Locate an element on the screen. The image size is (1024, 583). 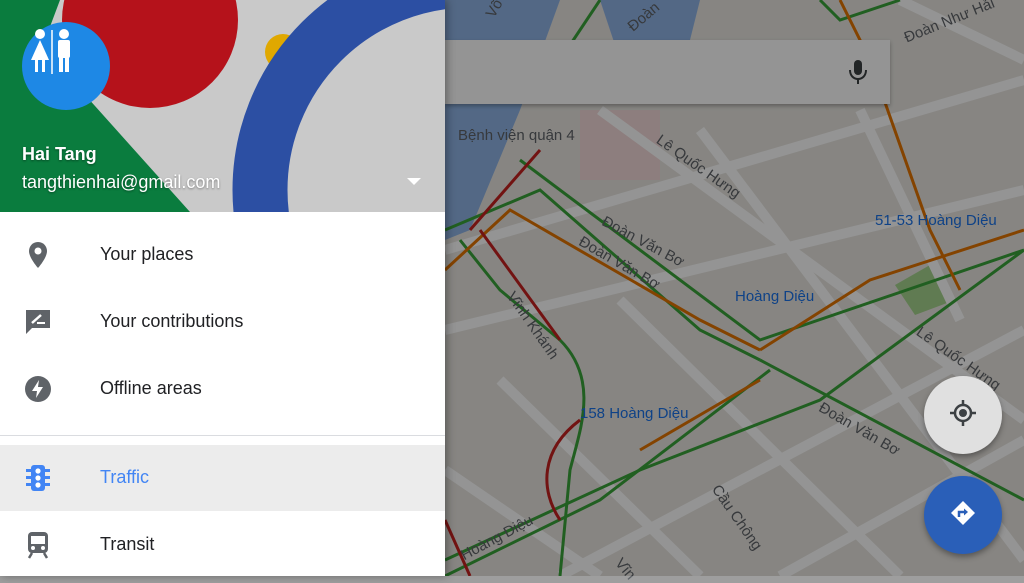
menu-item-label: Transit is located at coordinates (127, 544).